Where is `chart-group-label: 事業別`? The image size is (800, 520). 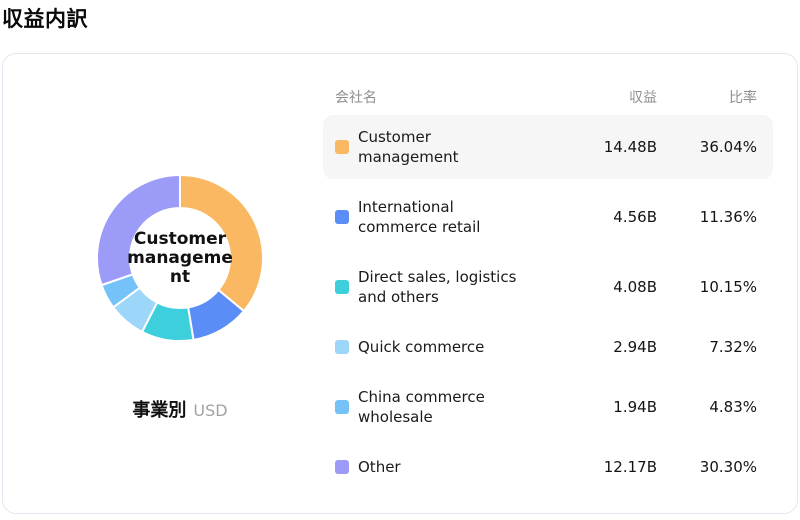 chart-group-label: 事業別 is located at coordinates (159, 410).